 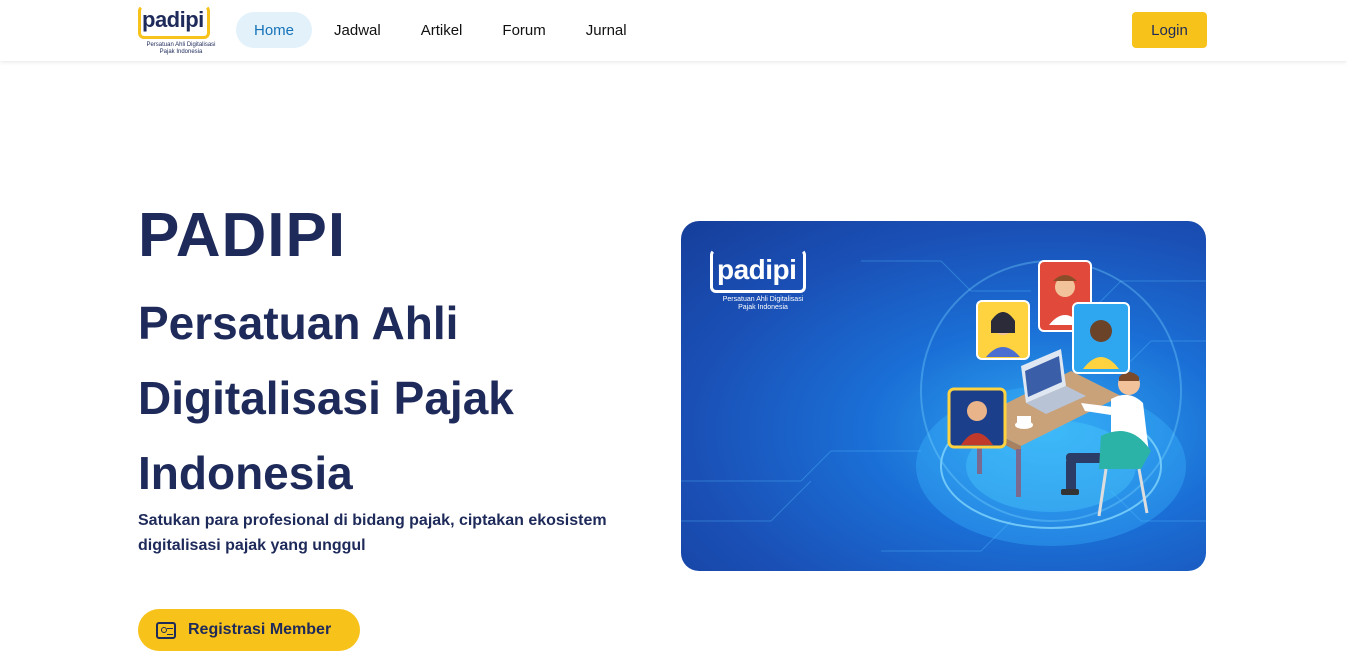 What do you see at coordinates (523, 30) in the screenshot?
I see `nav-item-forum: Forum` at bounding box center [523, 30].